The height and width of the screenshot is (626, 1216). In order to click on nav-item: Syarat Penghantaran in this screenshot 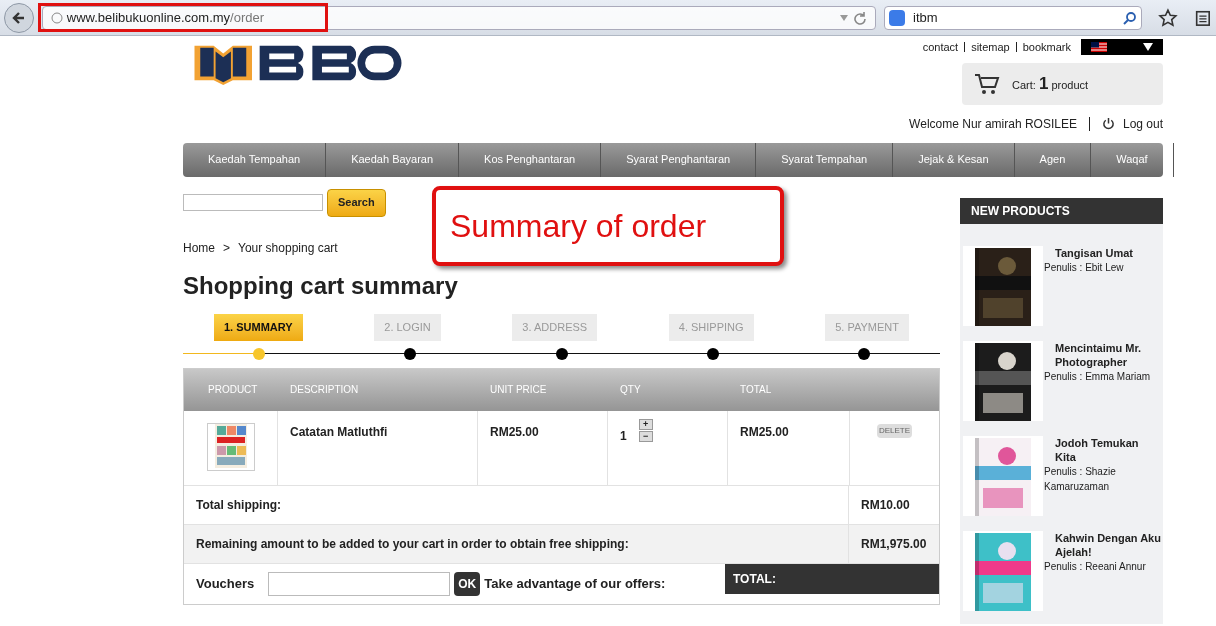, I will do `click(679, 159)`.